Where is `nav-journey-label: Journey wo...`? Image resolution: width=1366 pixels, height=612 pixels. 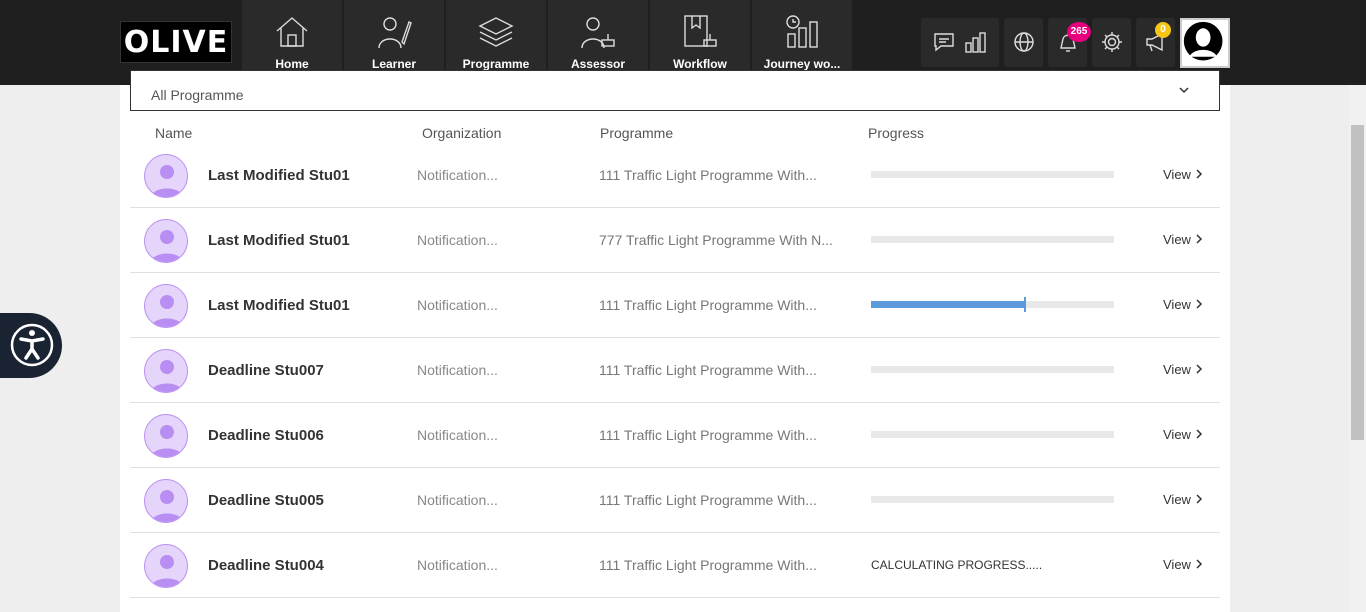
nav-journey-label: Journey wo... is located at coordinates (802, 64).